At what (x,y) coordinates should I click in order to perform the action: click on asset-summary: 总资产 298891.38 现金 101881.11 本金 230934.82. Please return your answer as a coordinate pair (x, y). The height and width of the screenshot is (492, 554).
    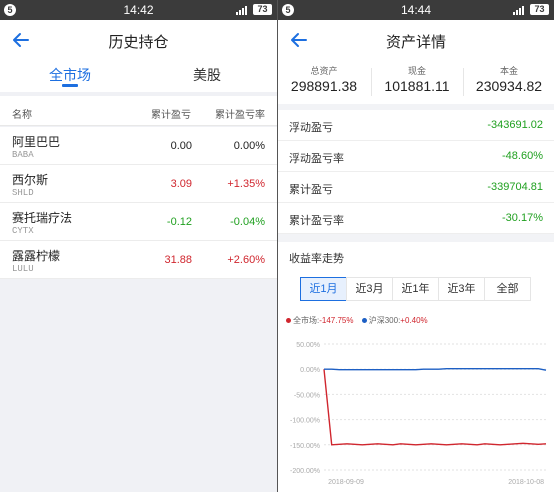
    Looking at the image, I should click on (416, 82).